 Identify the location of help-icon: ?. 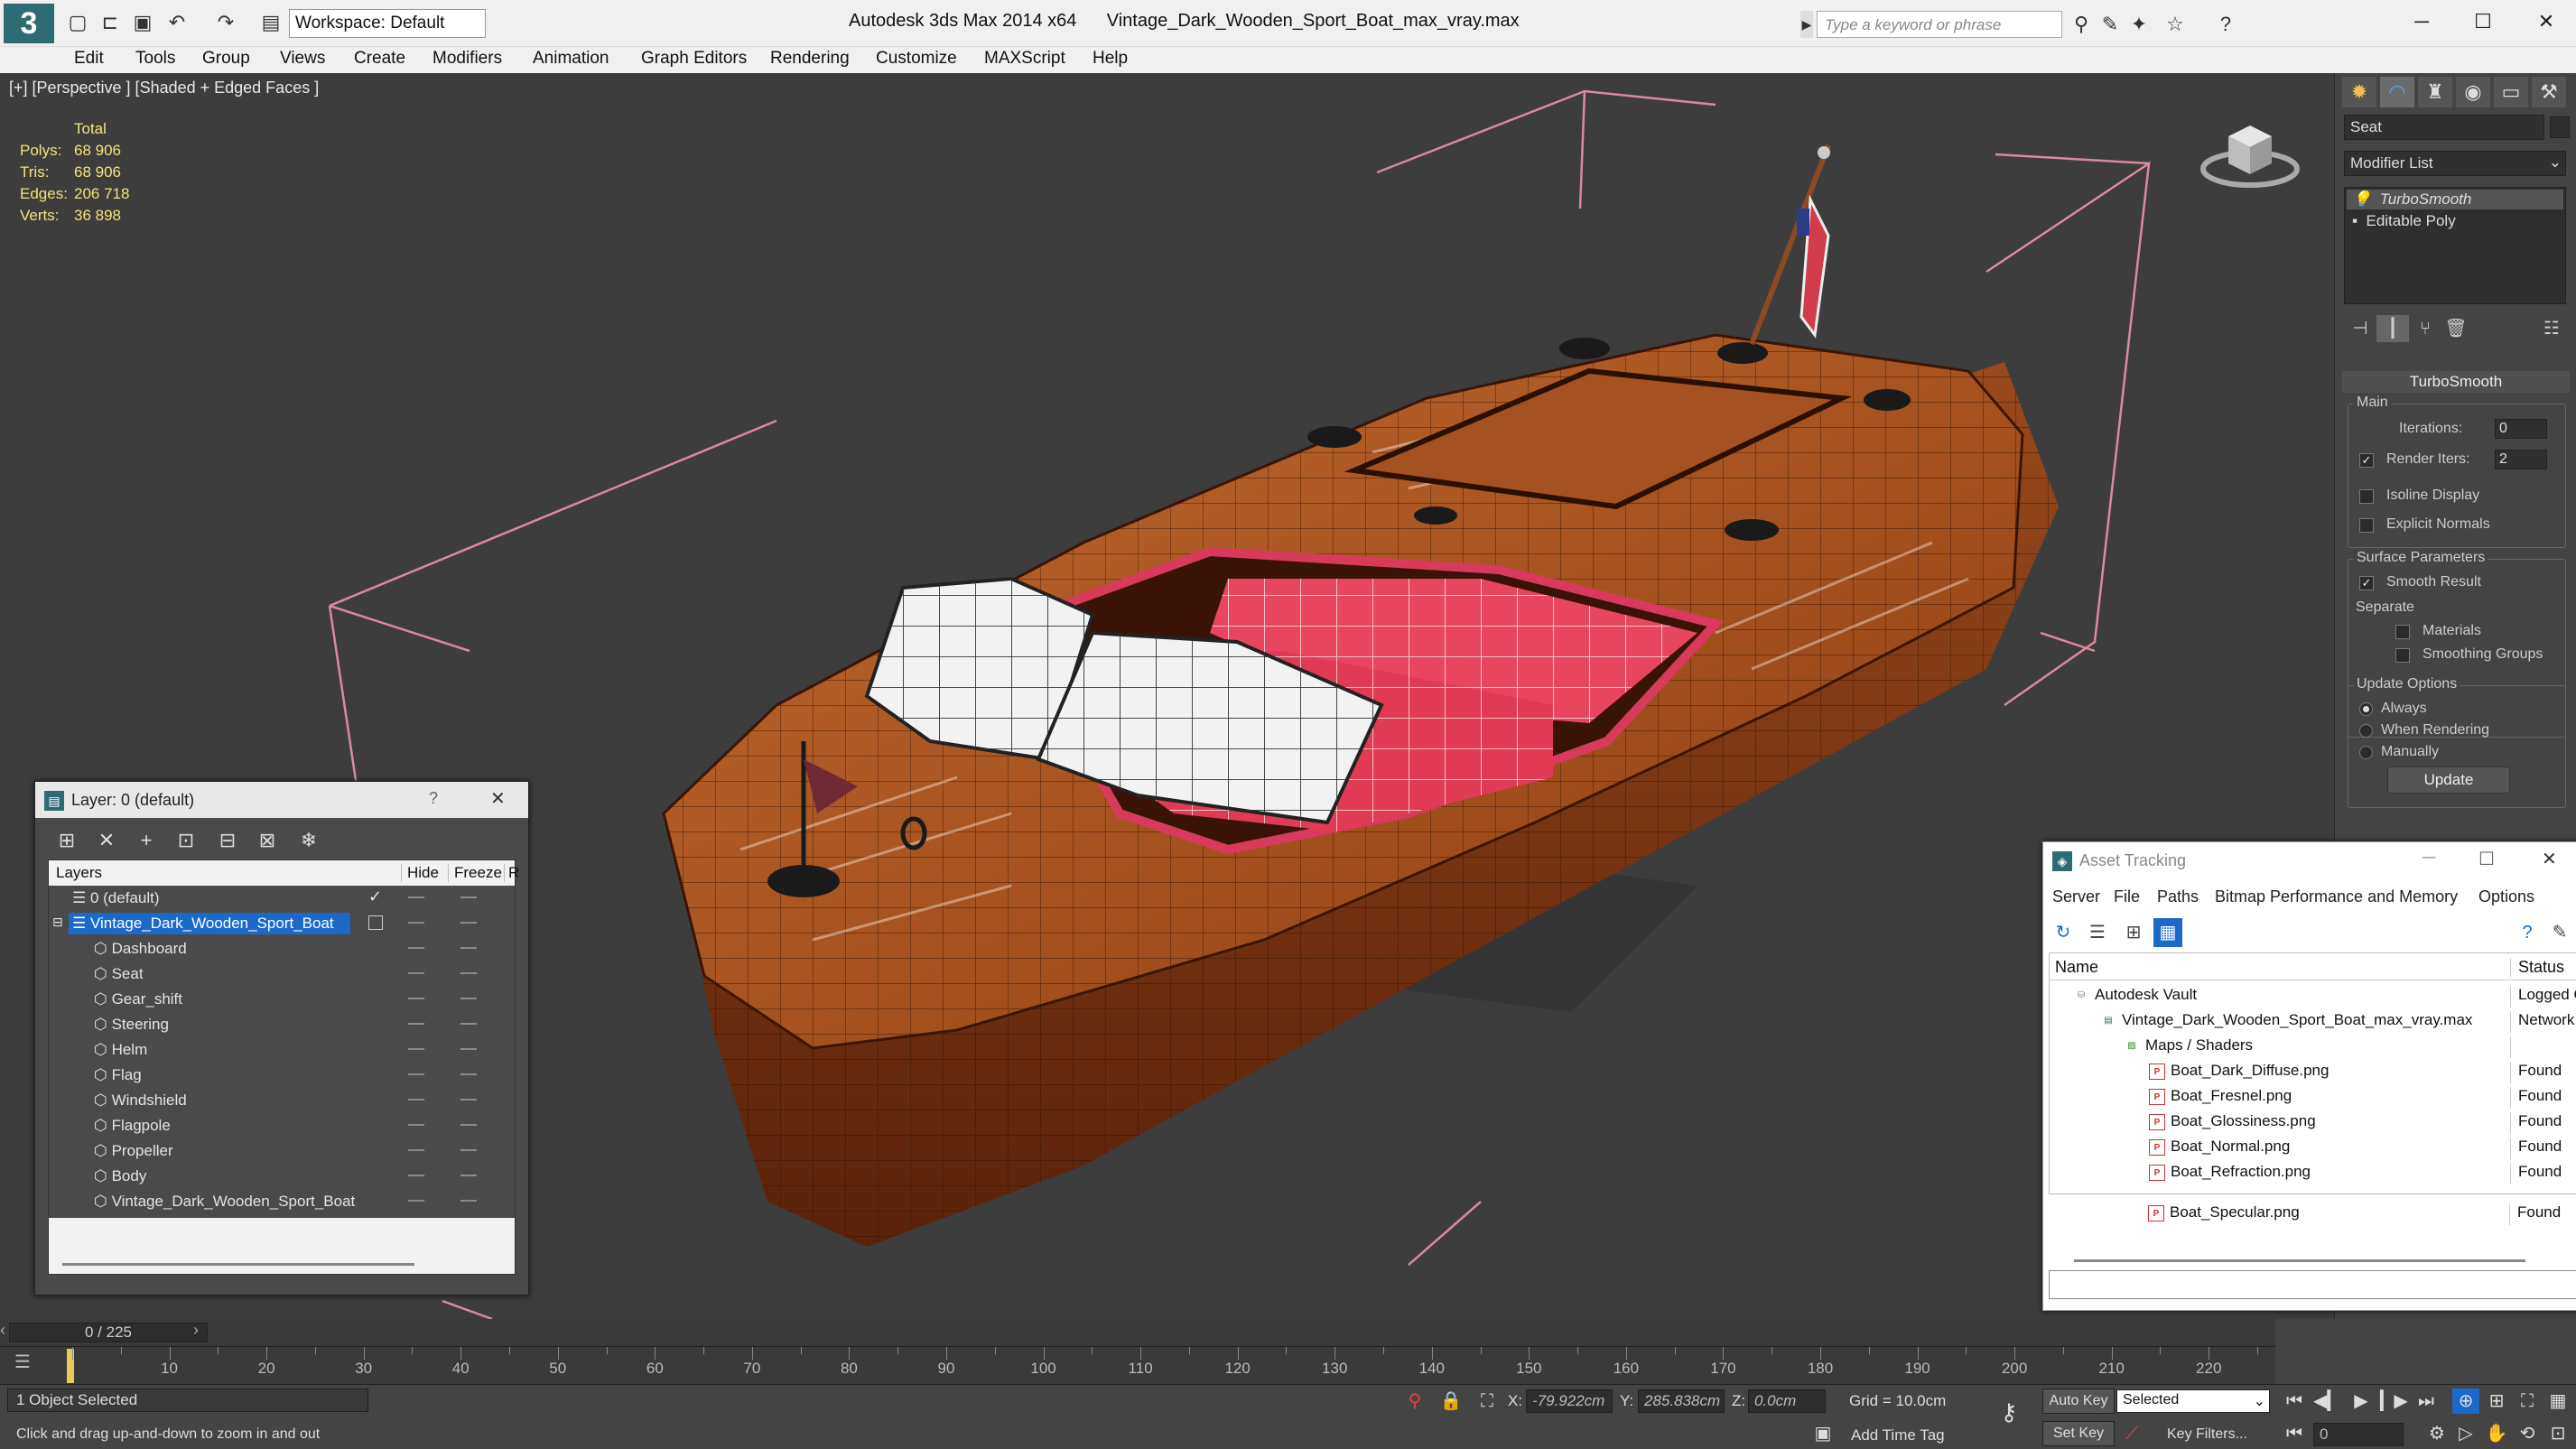
(2225, 24).